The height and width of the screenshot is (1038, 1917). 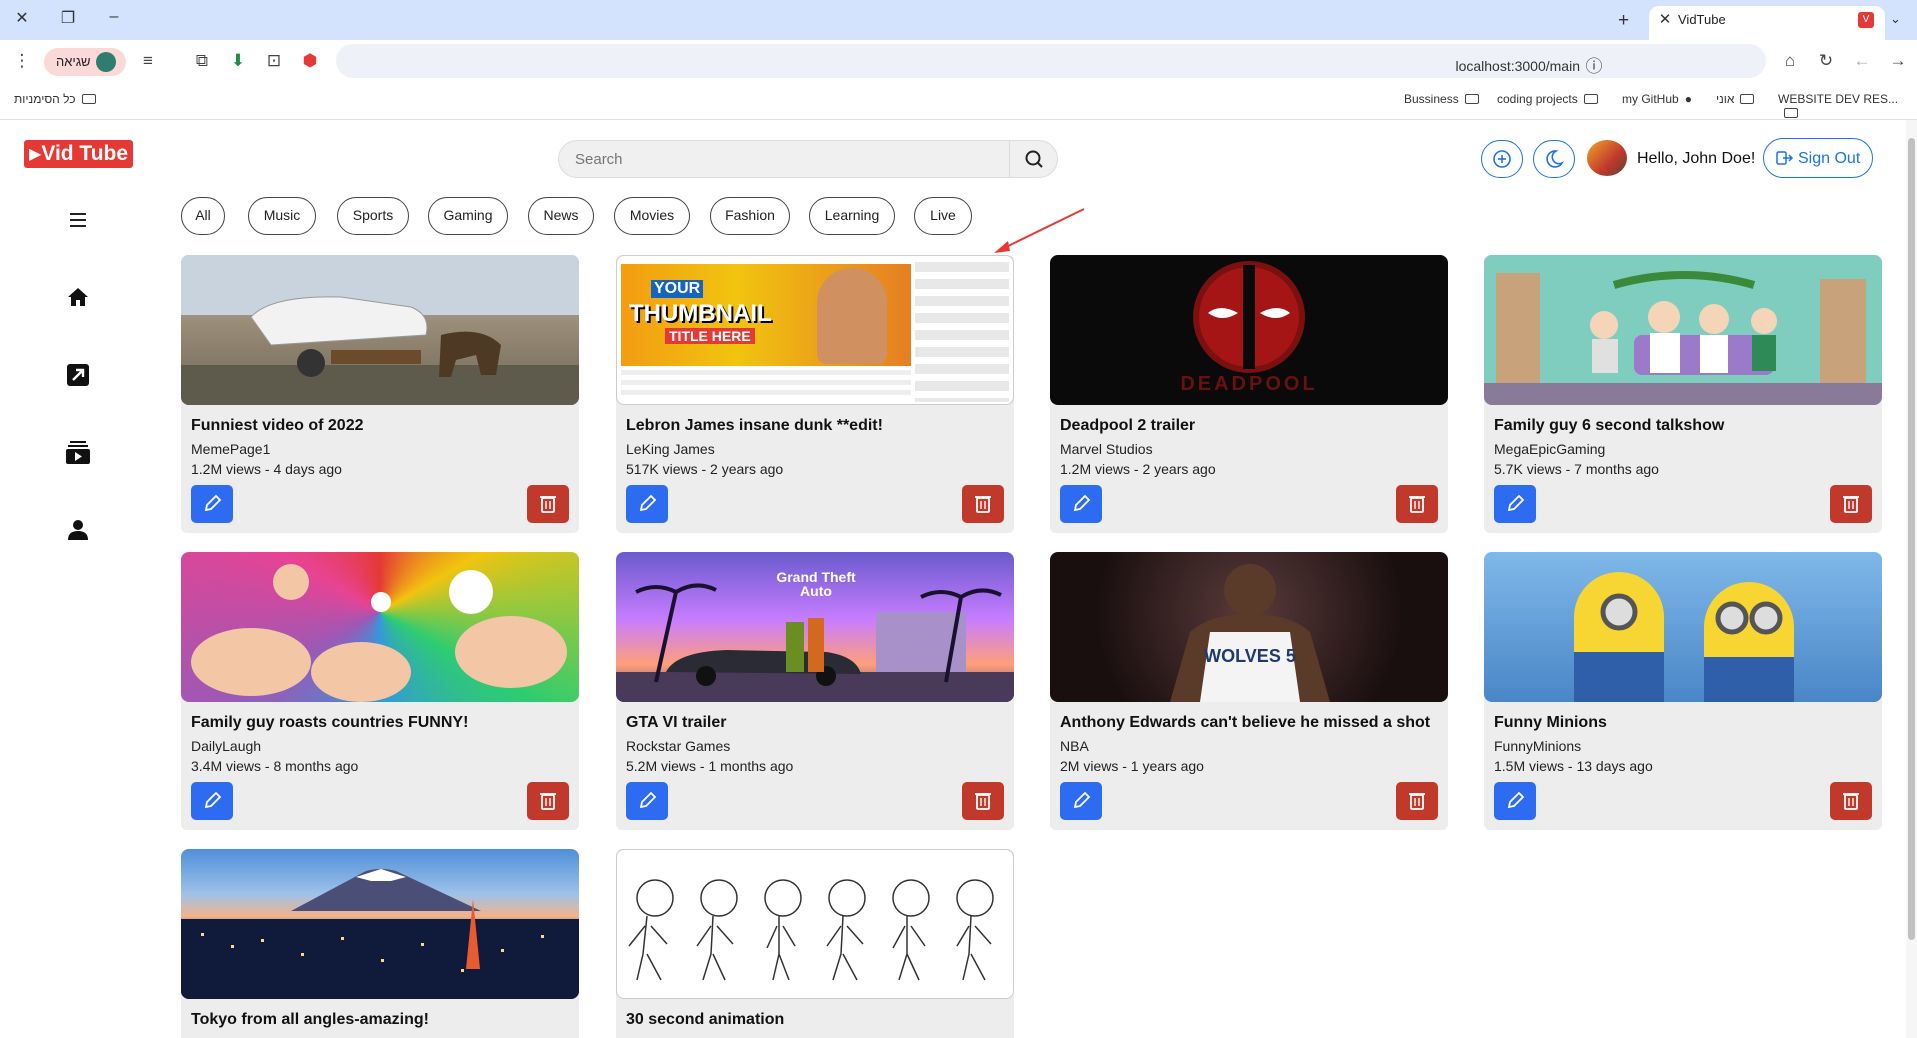 What do you see at coordinates (202, 61) in the screenshot?
I see `extensions-icon: ⧉` at bounding box center [202, 61].